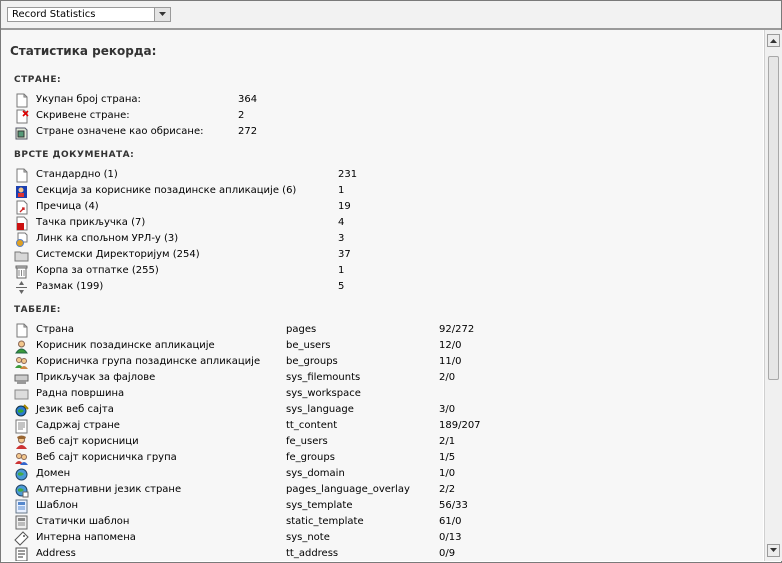 This screenshot has width=782, height=563. What do you see at coordinates (21, 459) in the screenshot?
I see `fe-group-icon` at bounding box center [21, 459].